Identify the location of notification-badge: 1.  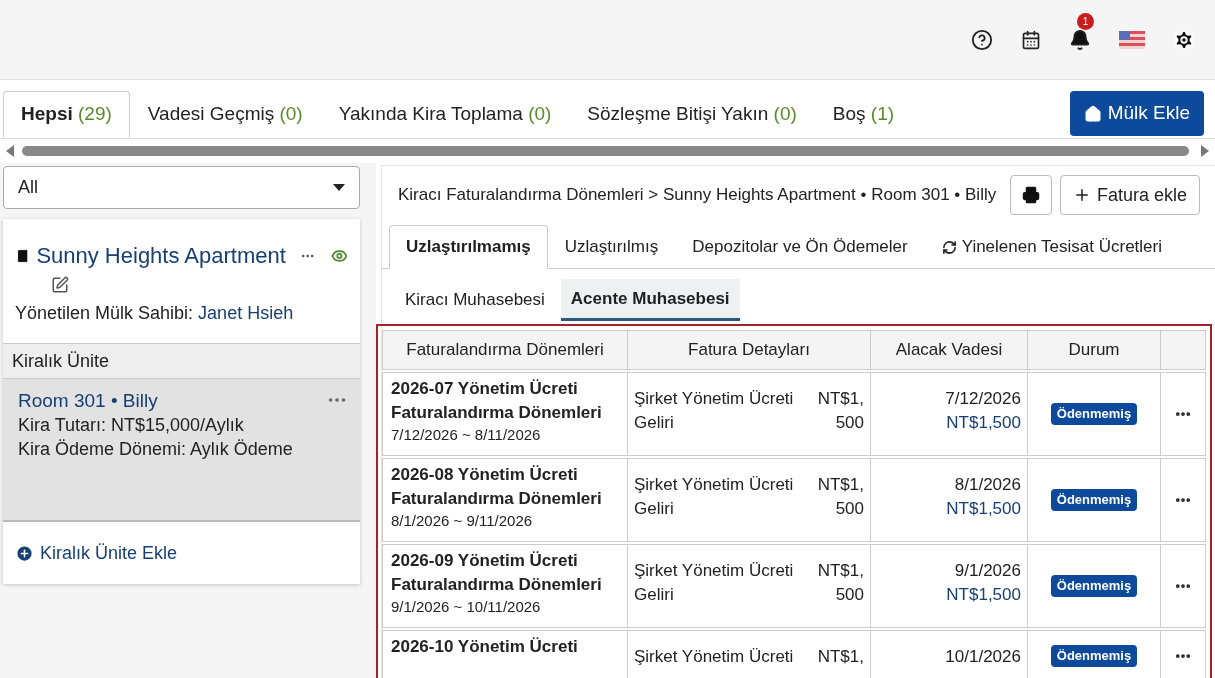
(1085, 21).